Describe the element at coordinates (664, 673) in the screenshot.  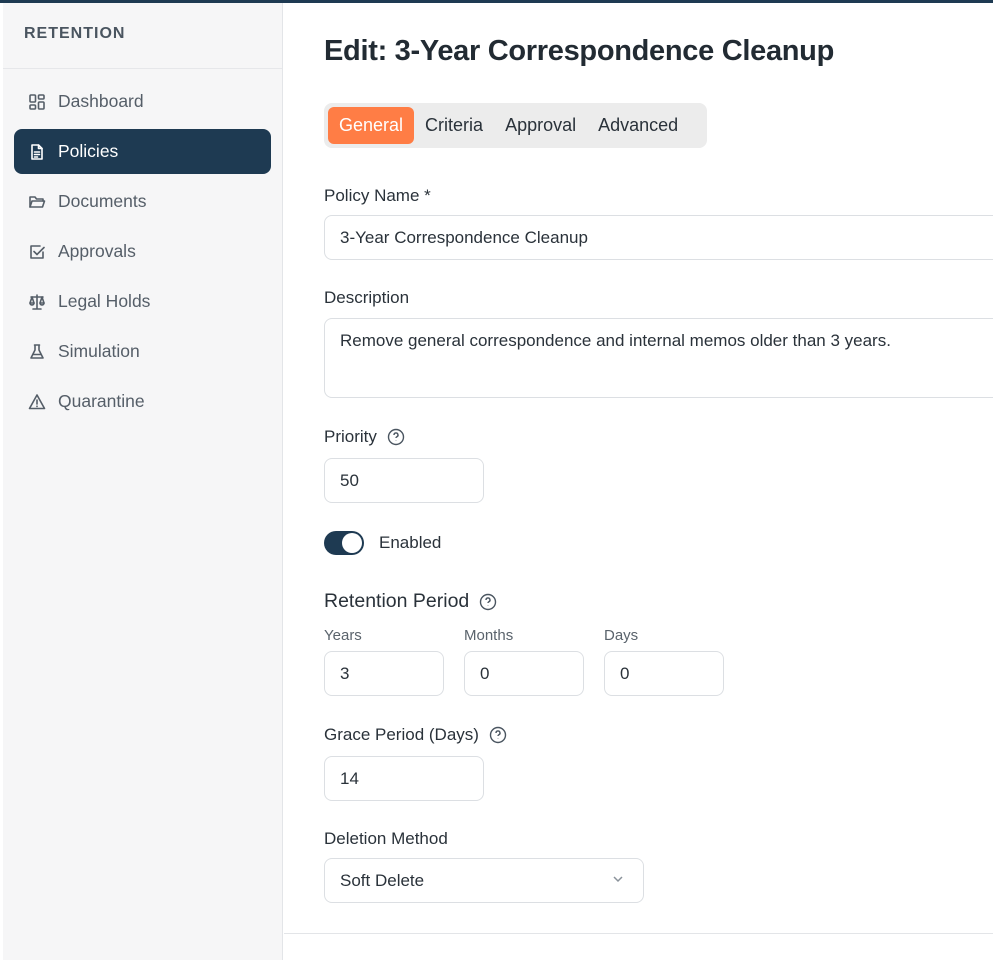
I see `days-input: 0` at that location.